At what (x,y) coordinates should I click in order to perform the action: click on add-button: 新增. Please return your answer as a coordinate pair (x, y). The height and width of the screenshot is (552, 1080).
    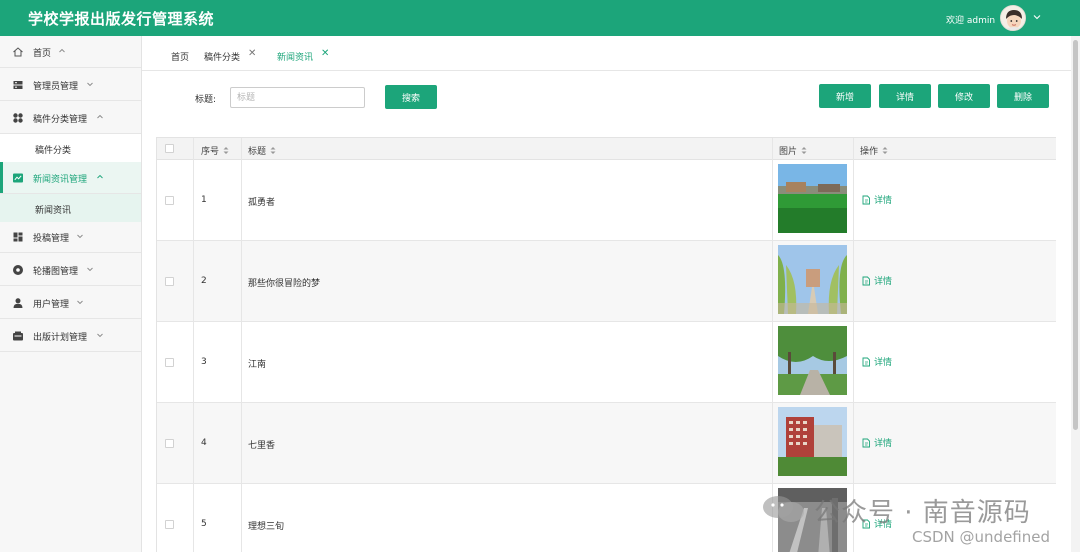
    Looking at the image, I should click on (845, 96).